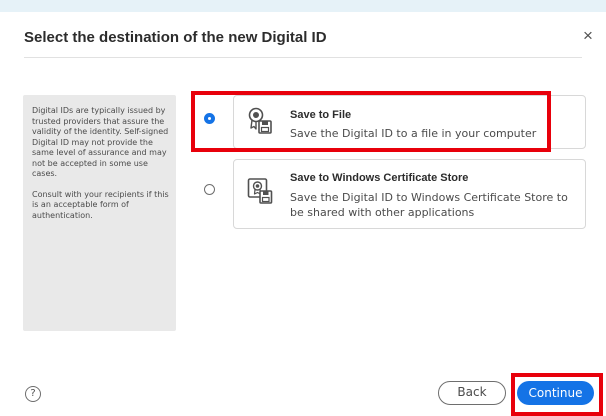 Image resolution: width=606 pixels, height=416 pixels. What do you see at coordinates (321, 115) in the screenshot?
I see `option-title-save-to-file: Save to File` at bounding box center [321, 115].